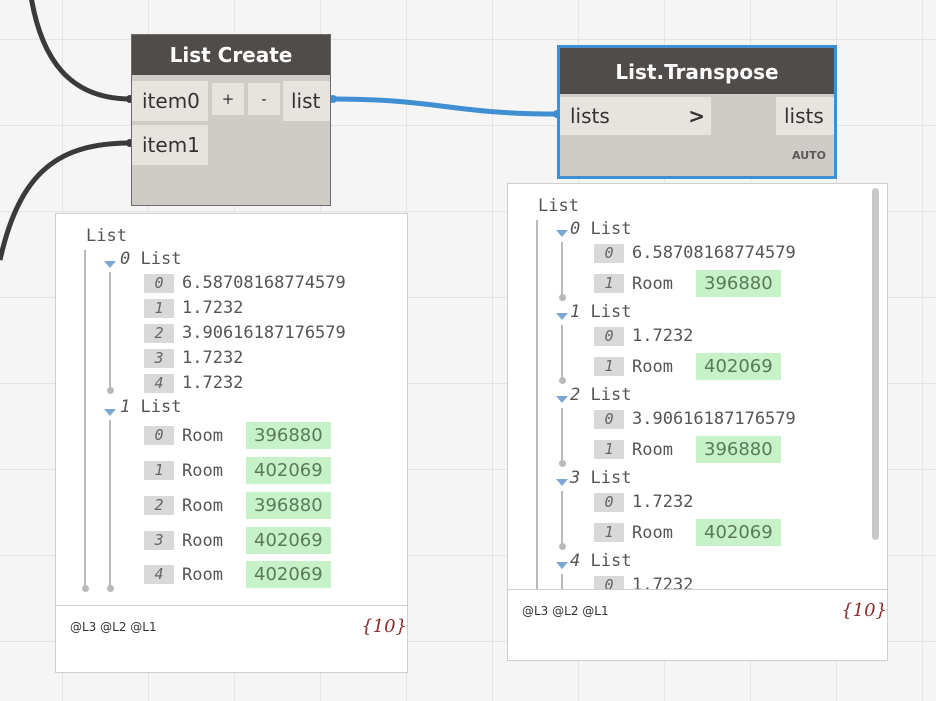 The height and width of the screenshot is (701, 936). Describe the element at coordinates (237, 435) in the screenshot. I see `list-item: 0 Room 396880` at that location.